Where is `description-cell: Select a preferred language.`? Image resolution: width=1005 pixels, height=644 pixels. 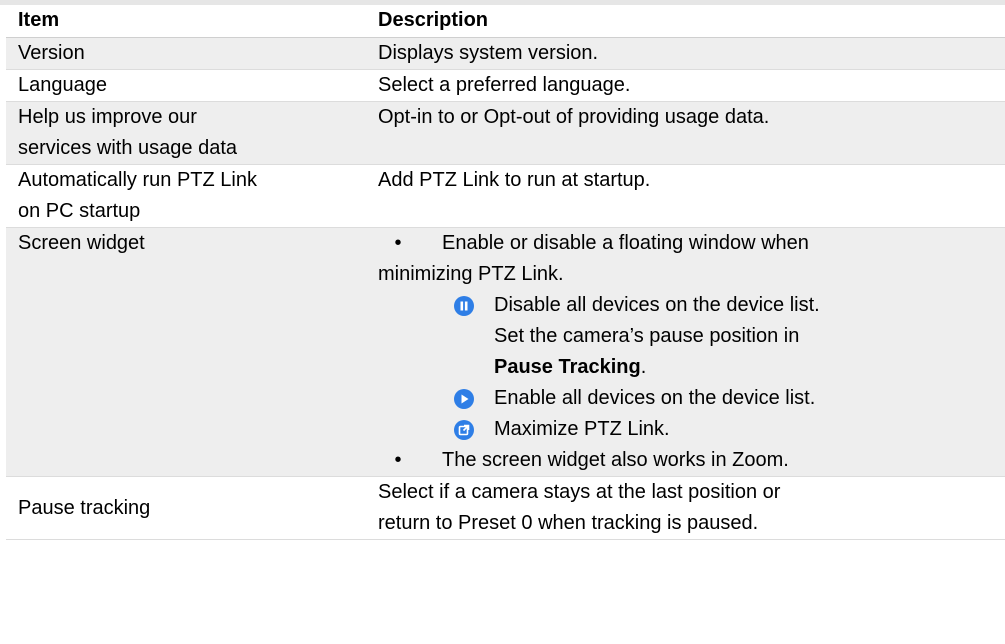 description-cell: Select a preferred language. is located at coordinates (504, 85).